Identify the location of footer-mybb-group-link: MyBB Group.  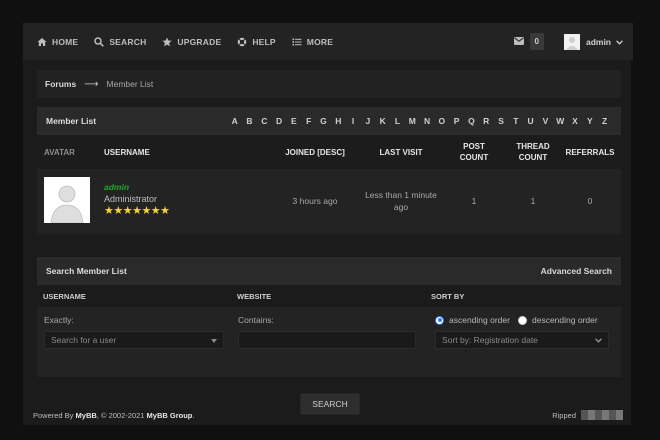
(170, 415).